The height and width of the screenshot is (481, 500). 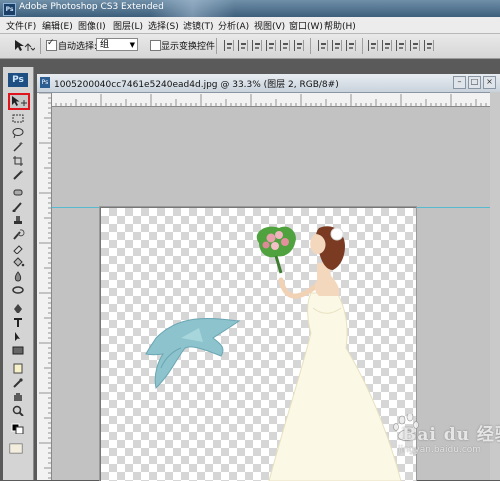 I want to click on align-top-icon, so click(x=229, y=45).